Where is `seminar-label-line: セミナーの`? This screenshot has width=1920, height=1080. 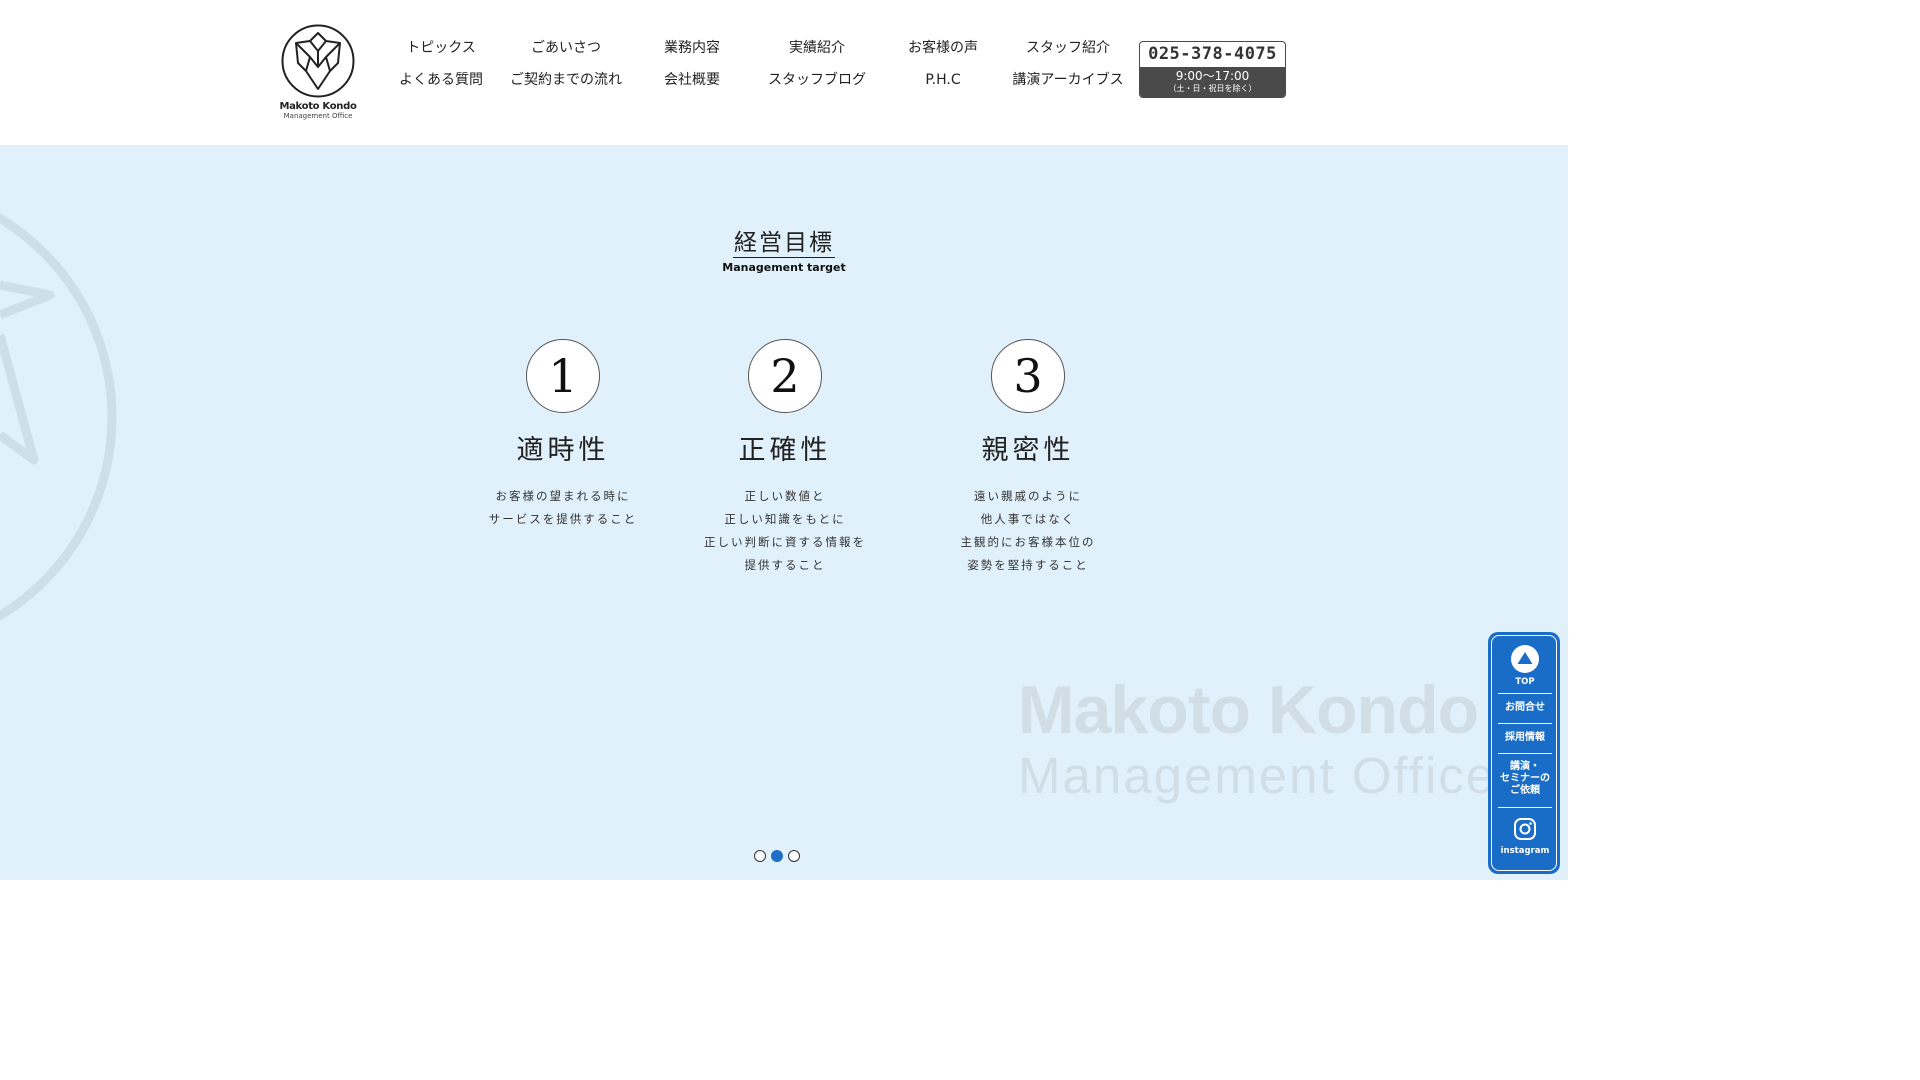
seminar-label-line: セミナーの is located at coordinates (1525, 778).